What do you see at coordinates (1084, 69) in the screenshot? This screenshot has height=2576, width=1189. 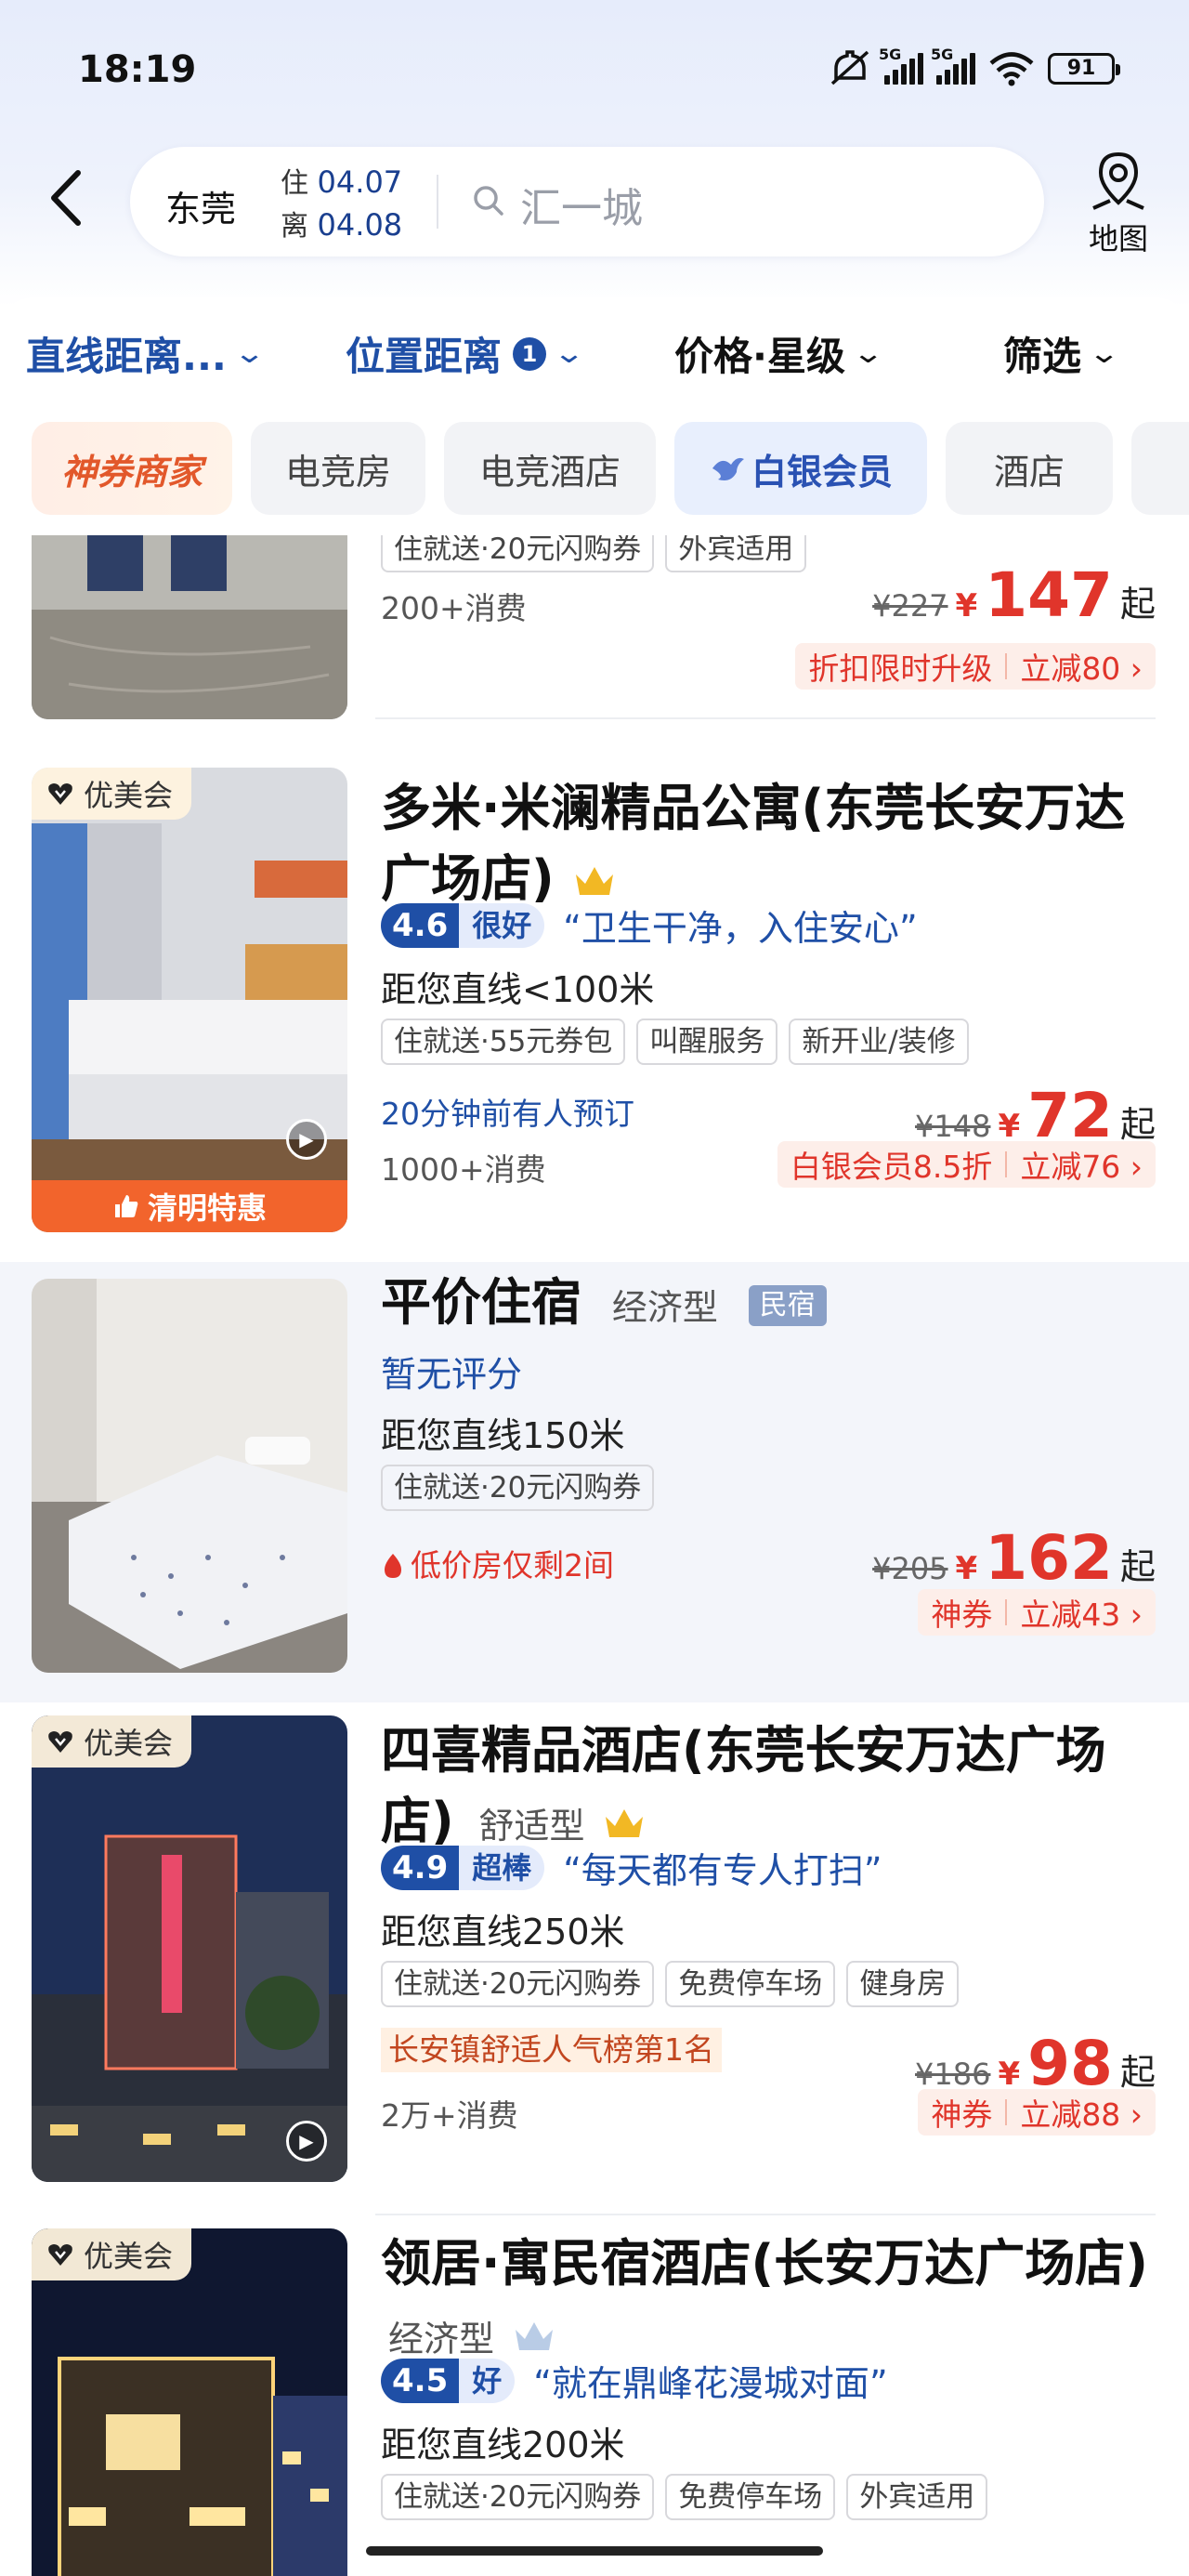 I see `battery-icon: 91` at bounding box center [1084, 69].